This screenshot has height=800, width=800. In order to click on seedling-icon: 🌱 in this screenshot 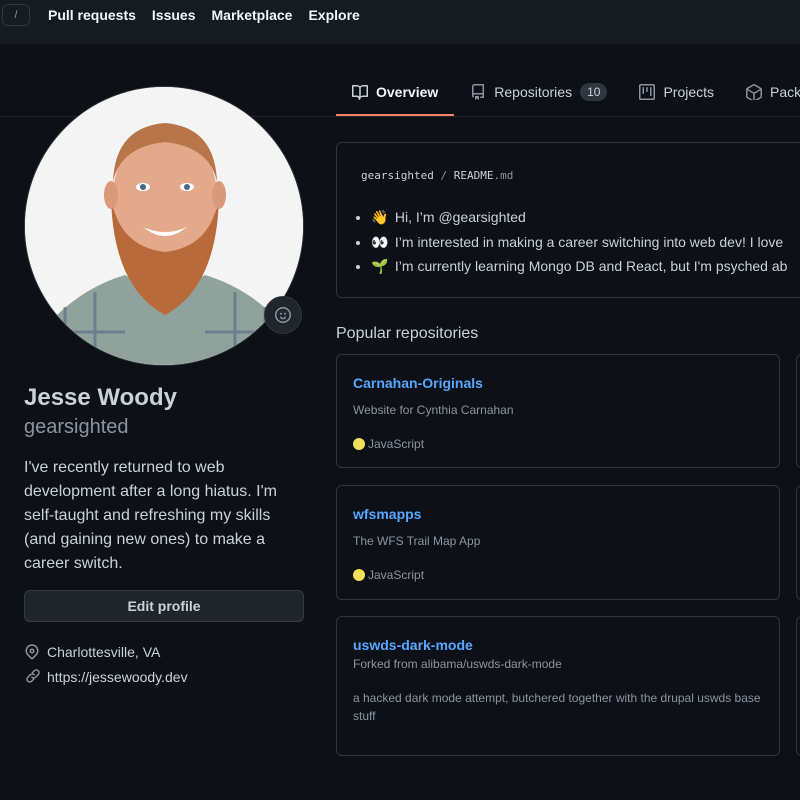, I will do `click(380, 266)`.